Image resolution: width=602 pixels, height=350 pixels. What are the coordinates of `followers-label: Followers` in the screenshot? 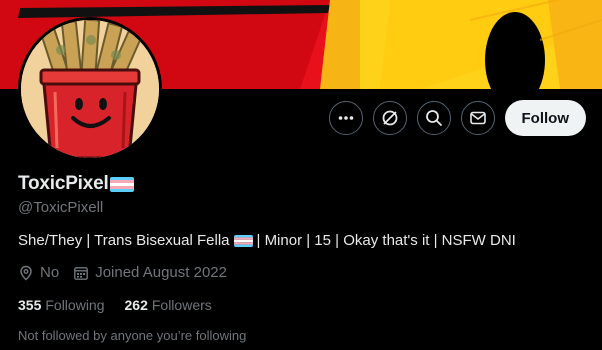 It's located at (181, 305).